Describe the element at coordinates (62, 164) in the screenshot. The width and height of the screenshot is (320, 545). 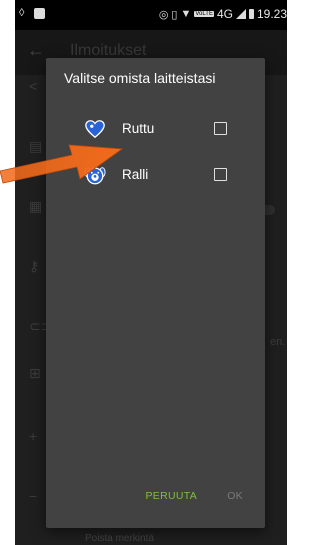
I see `annotation-arrow-icon` at that location.